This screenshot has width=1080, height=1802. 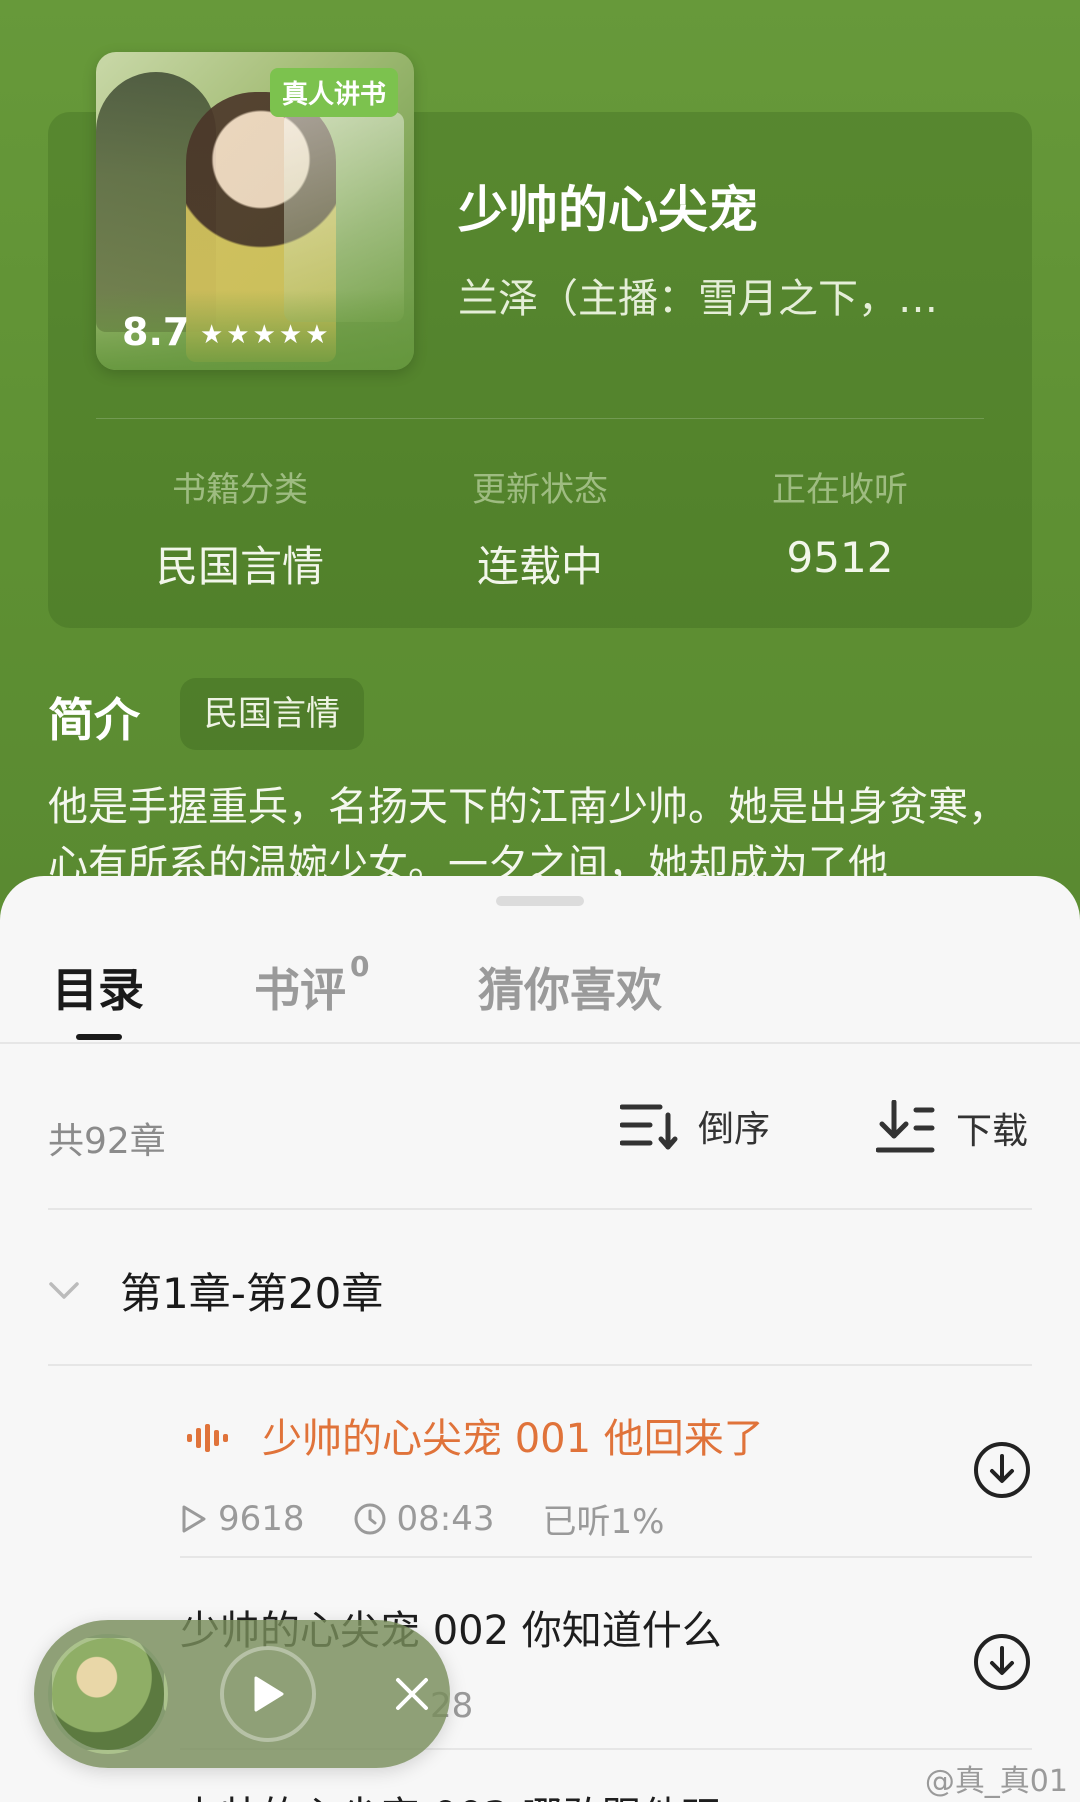 I want to click on mini-player-cover, so click(x=108, y=1694).